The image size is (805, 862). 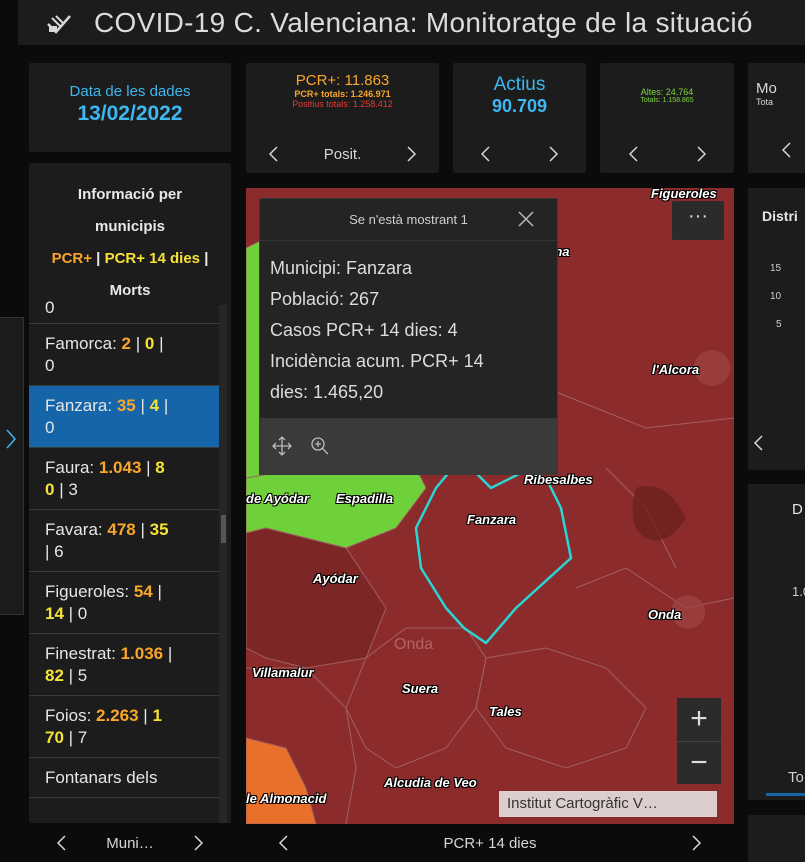 What do you see at coordinates (365, 498) in the screenshot?
I see `map-label: Espadilla` at bounding box center [365, 498].